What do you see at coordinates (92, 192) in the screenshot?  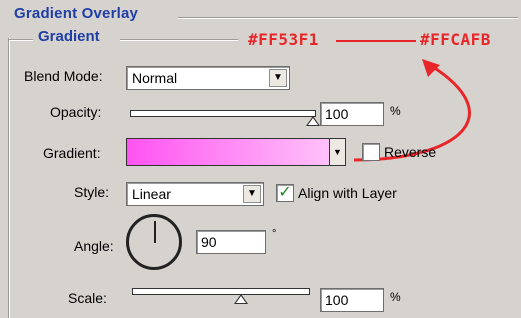 I see `style-label: Style:` at bounding box center [92, 192].